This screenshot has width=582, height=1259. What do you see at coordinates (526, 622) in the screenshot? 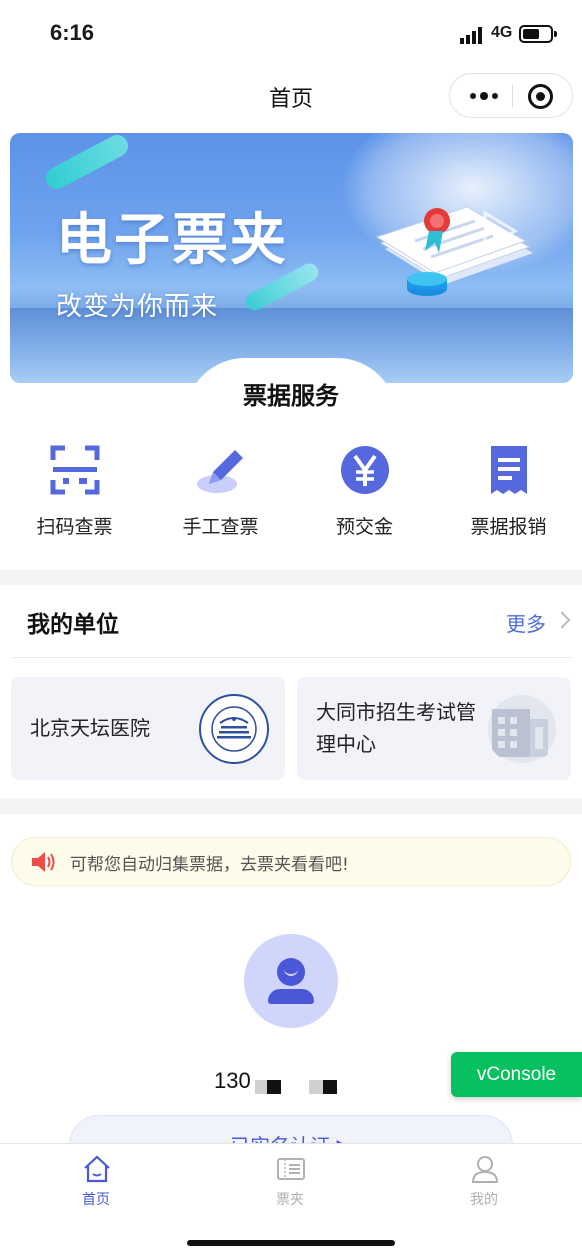
I see `units-more-link: 更多` at bounding box center [526, 622].